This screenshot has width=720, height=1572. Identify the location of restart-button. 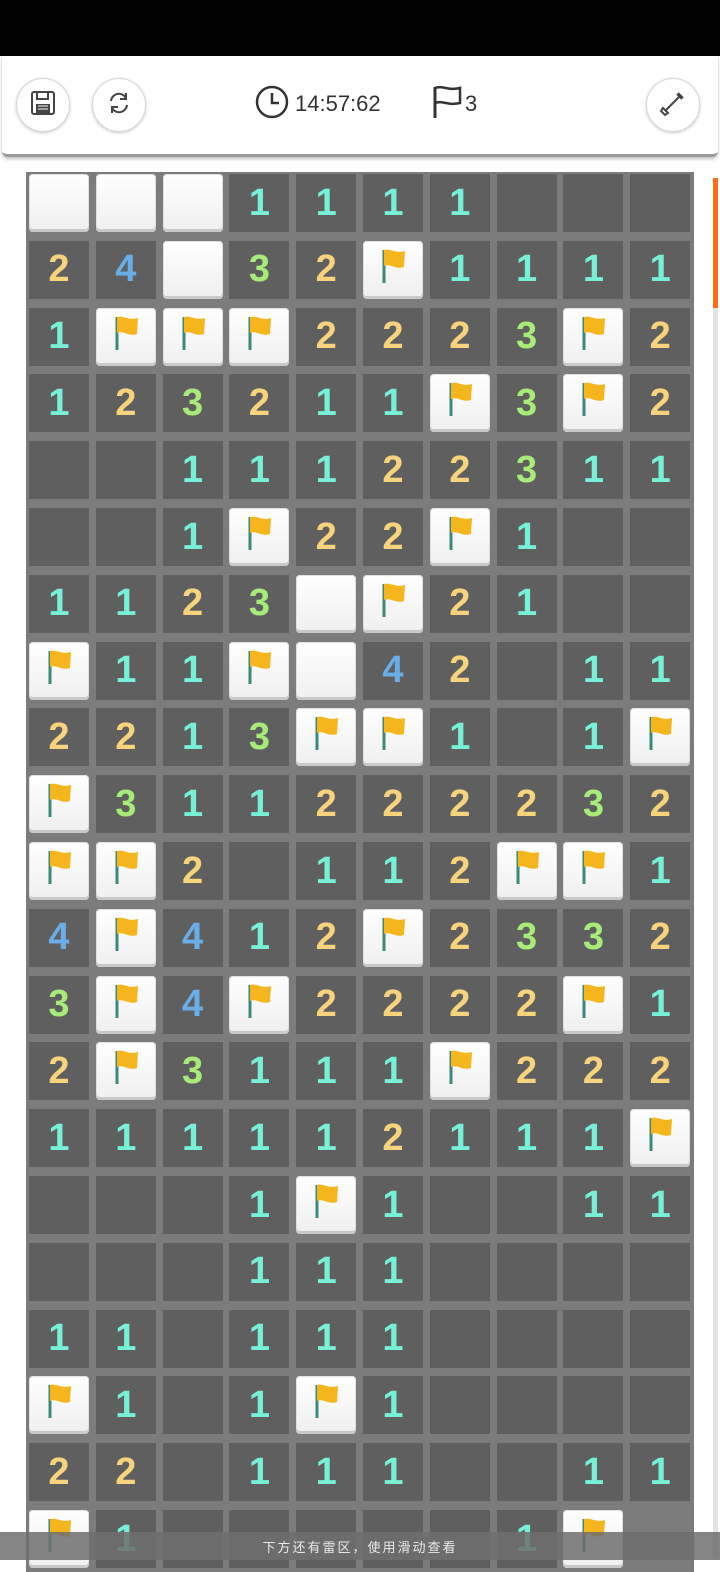
(119, 105).